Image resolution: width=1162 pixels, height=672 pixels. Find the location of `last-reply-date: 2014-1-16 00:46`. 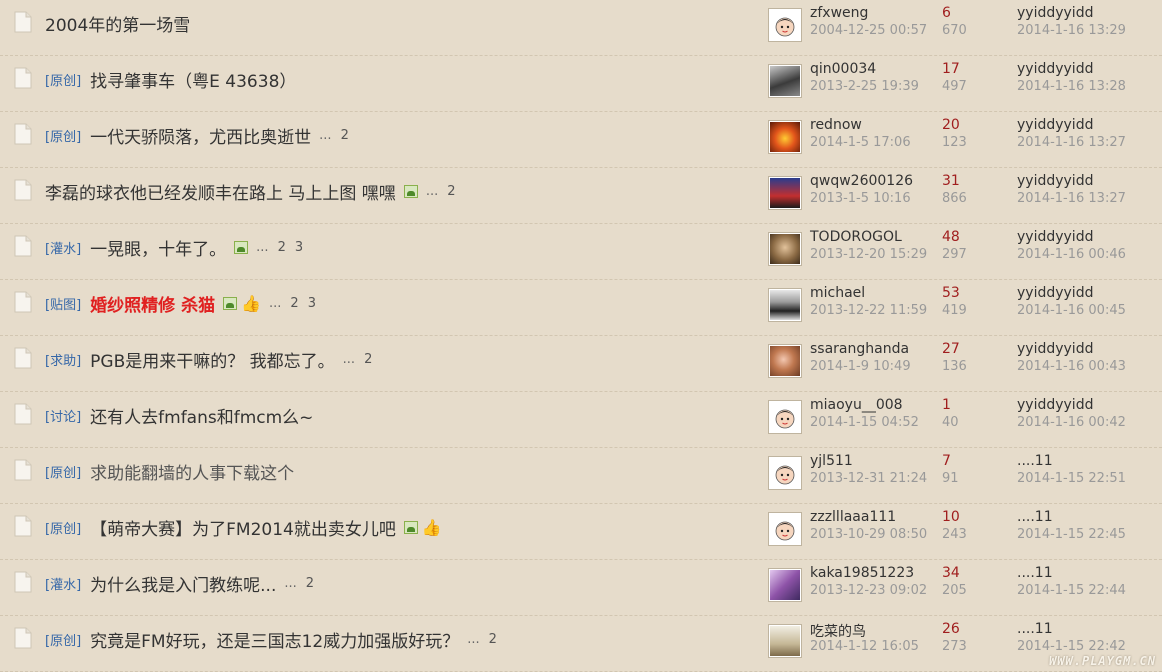

last-reply-date: 2014-1-16 00:46 is located at coordinates (1071, 254).